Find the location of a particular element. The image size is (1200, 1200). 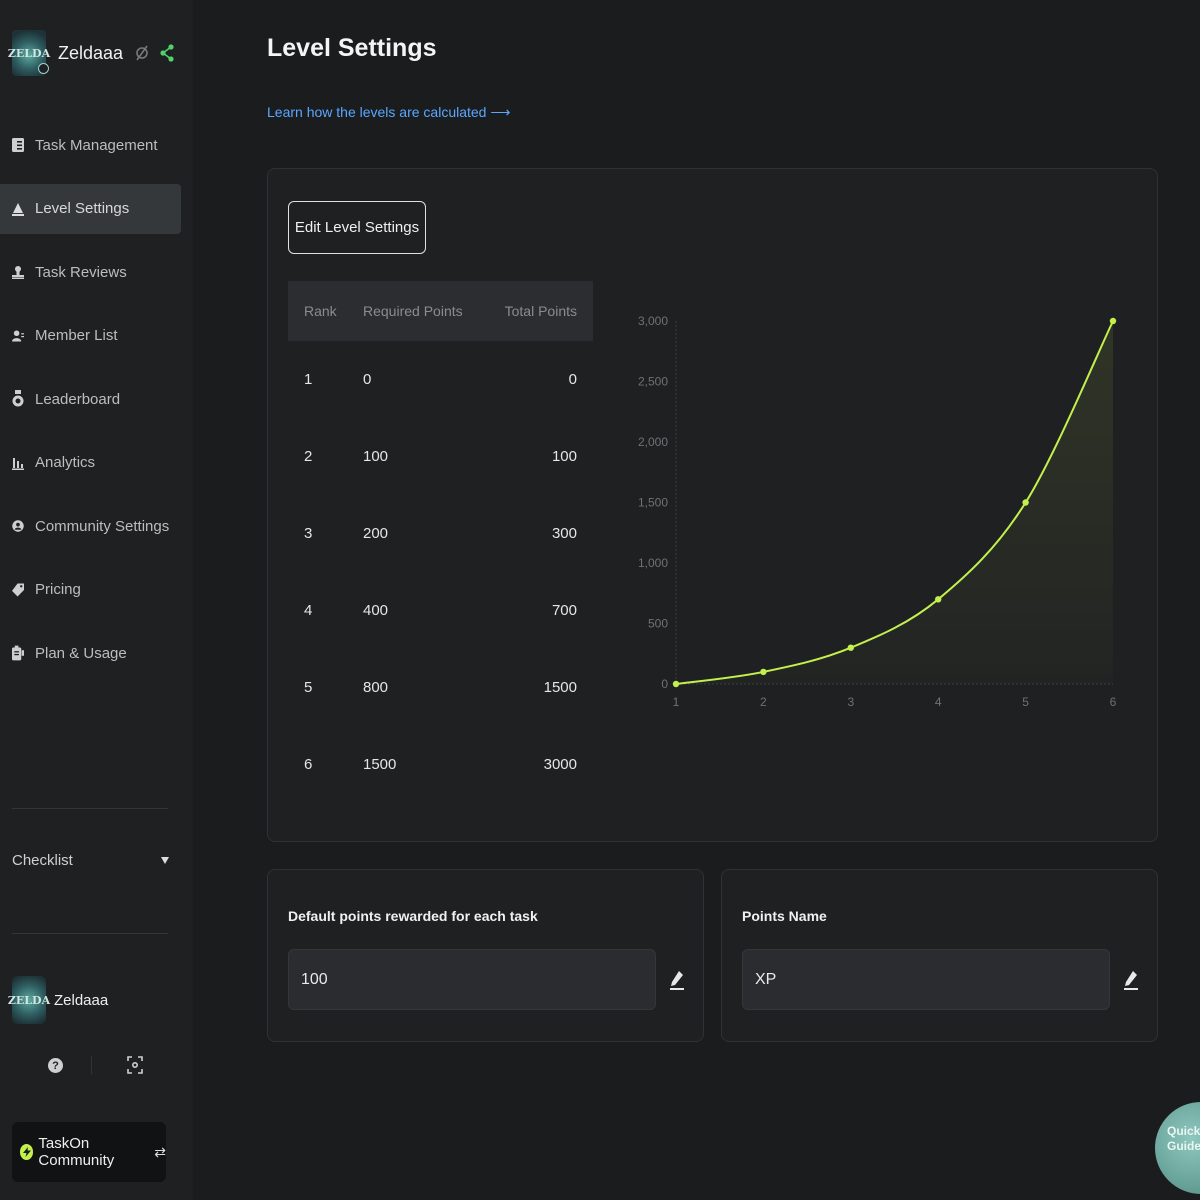

brand-logo: ZELDA is located at coordinates (29, 53).